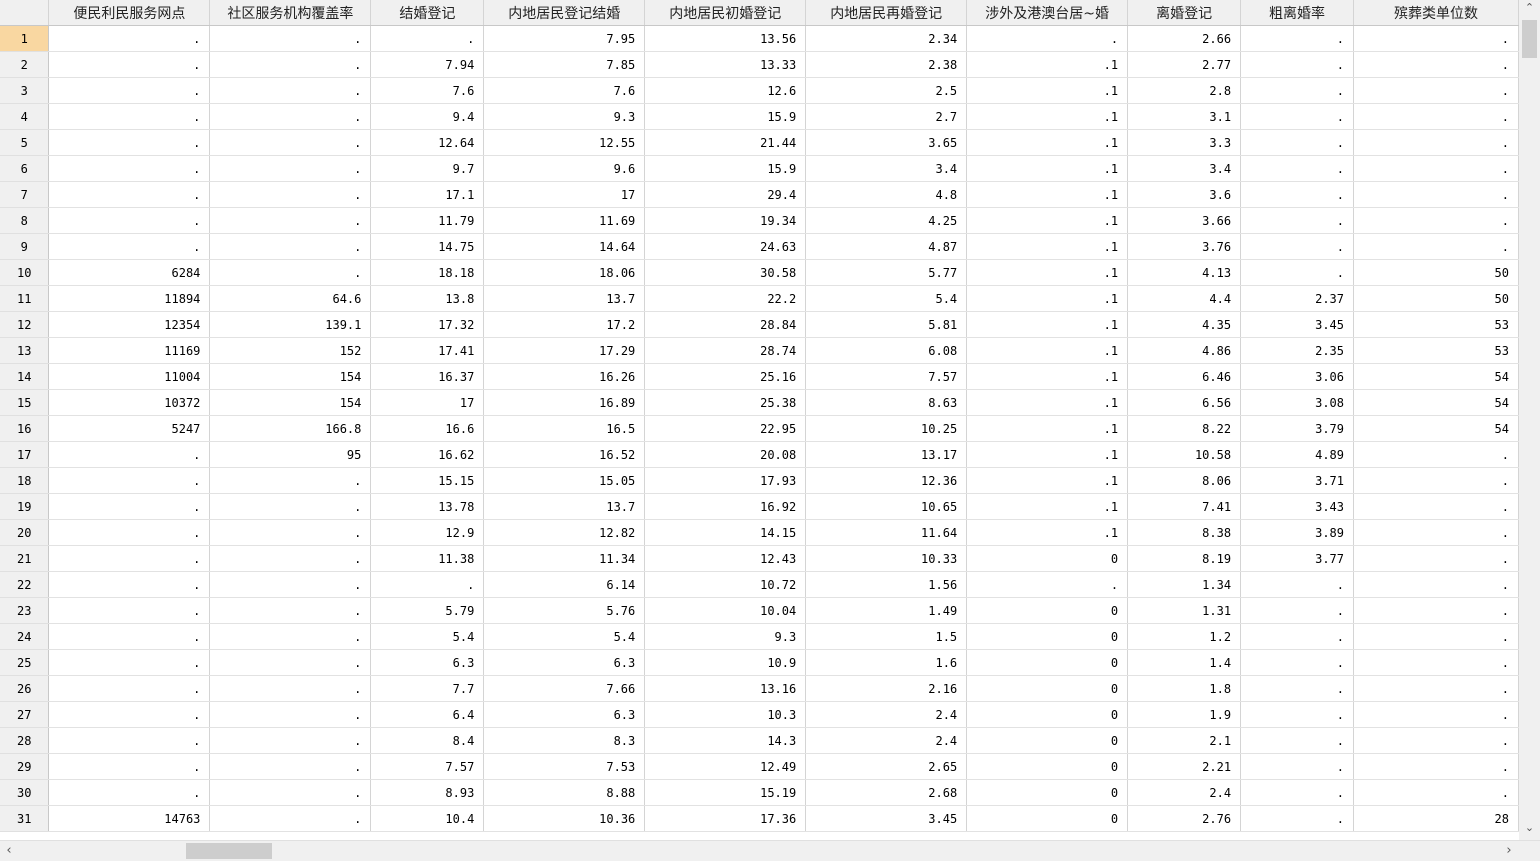 This screenshot has width=1540, height=861. Describe the element at coordinates (759, 168) in the screenshot. I see `table-row: 6.. 9.7 9.6 15.9 3.4.1 3.4..` at that location.